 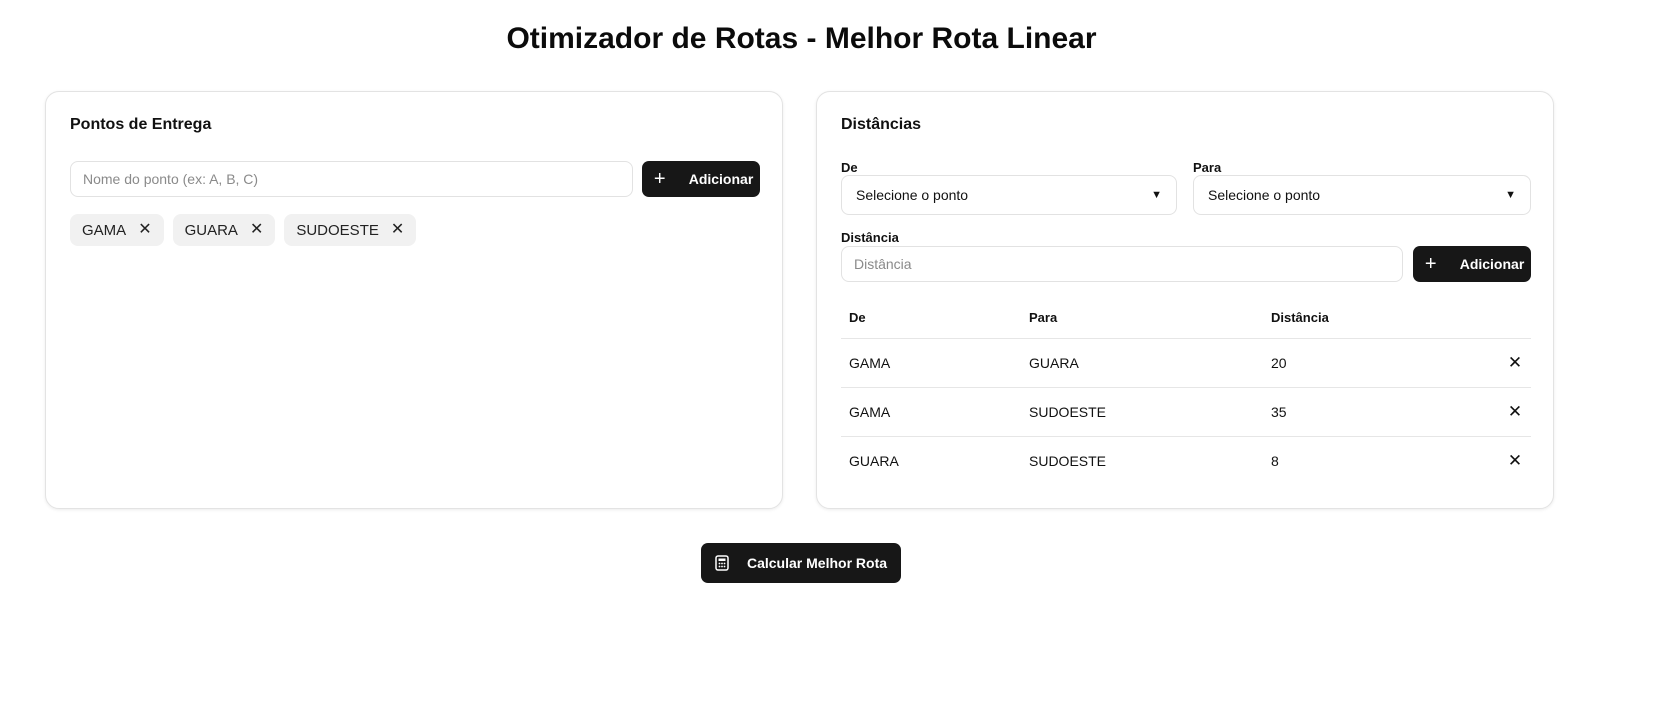 I want to click on from-label: De, so click(x=849, y=167).